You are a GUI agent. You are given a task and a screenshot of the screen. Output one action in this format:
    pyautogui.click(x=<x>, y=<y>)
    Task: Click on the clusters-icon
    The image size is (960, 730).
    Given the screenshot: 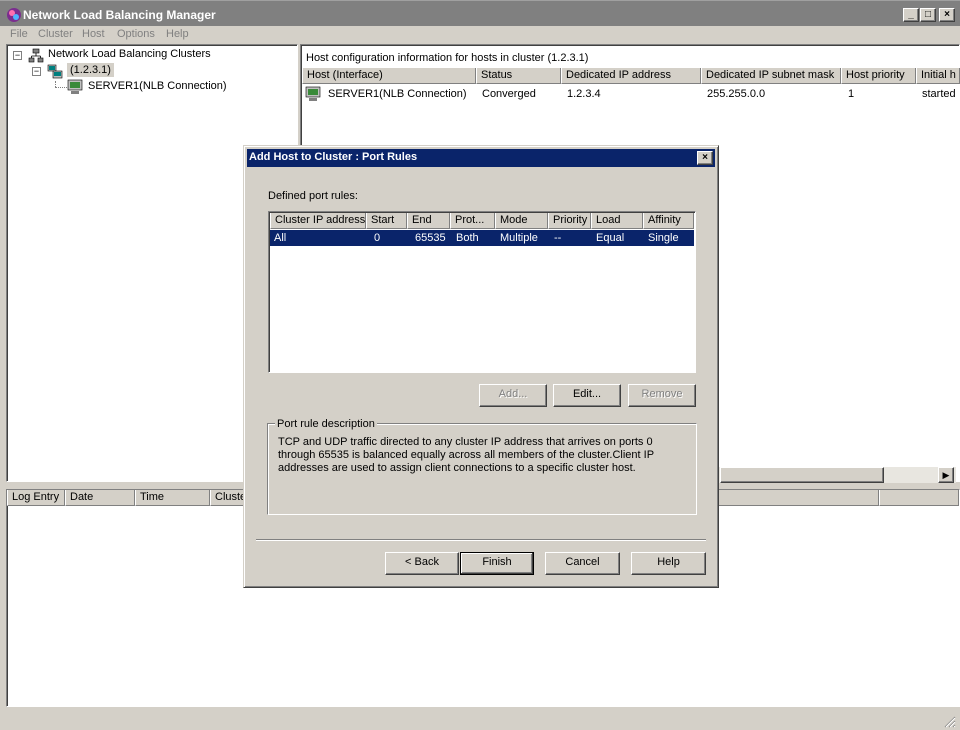 What is the action you would take?
    pyautogui.click(x=36, y=55)
    